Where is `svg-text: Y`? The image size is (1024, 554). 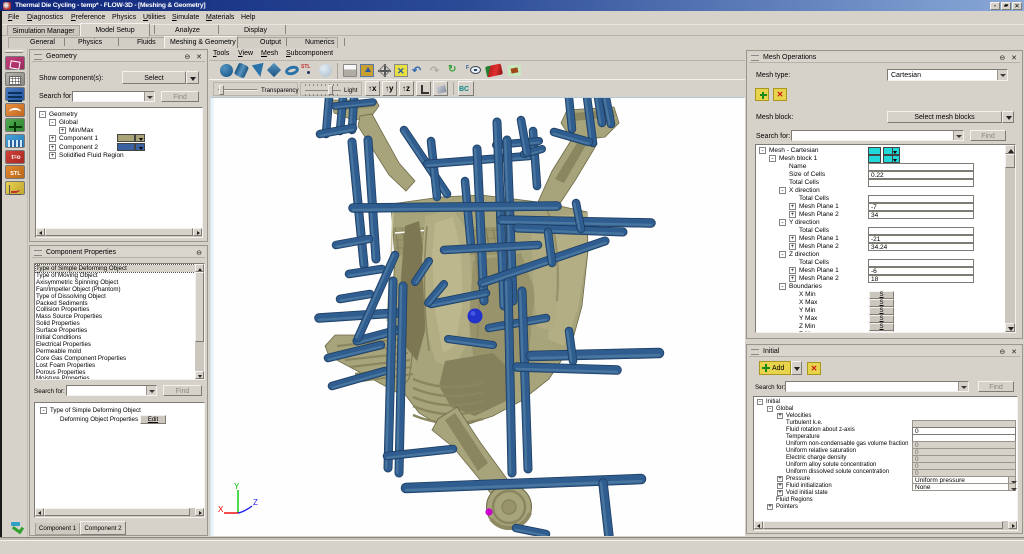
svg-text: Y is located at coordinates (237, 486).